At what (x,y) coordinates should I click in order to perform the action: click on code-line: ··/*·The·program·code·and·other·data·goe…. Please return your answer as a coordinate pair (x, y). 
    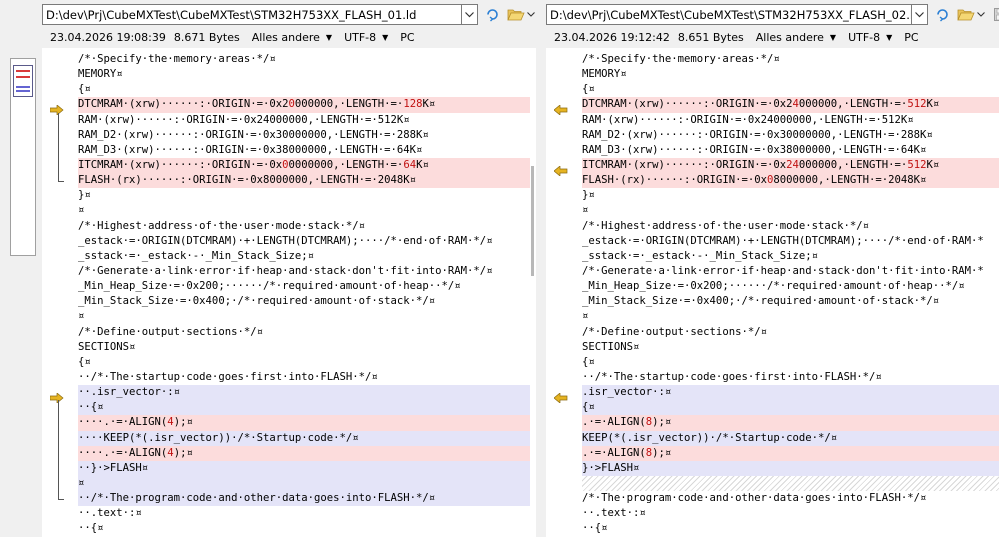
    Looking at the image, I should click on (307, 499).